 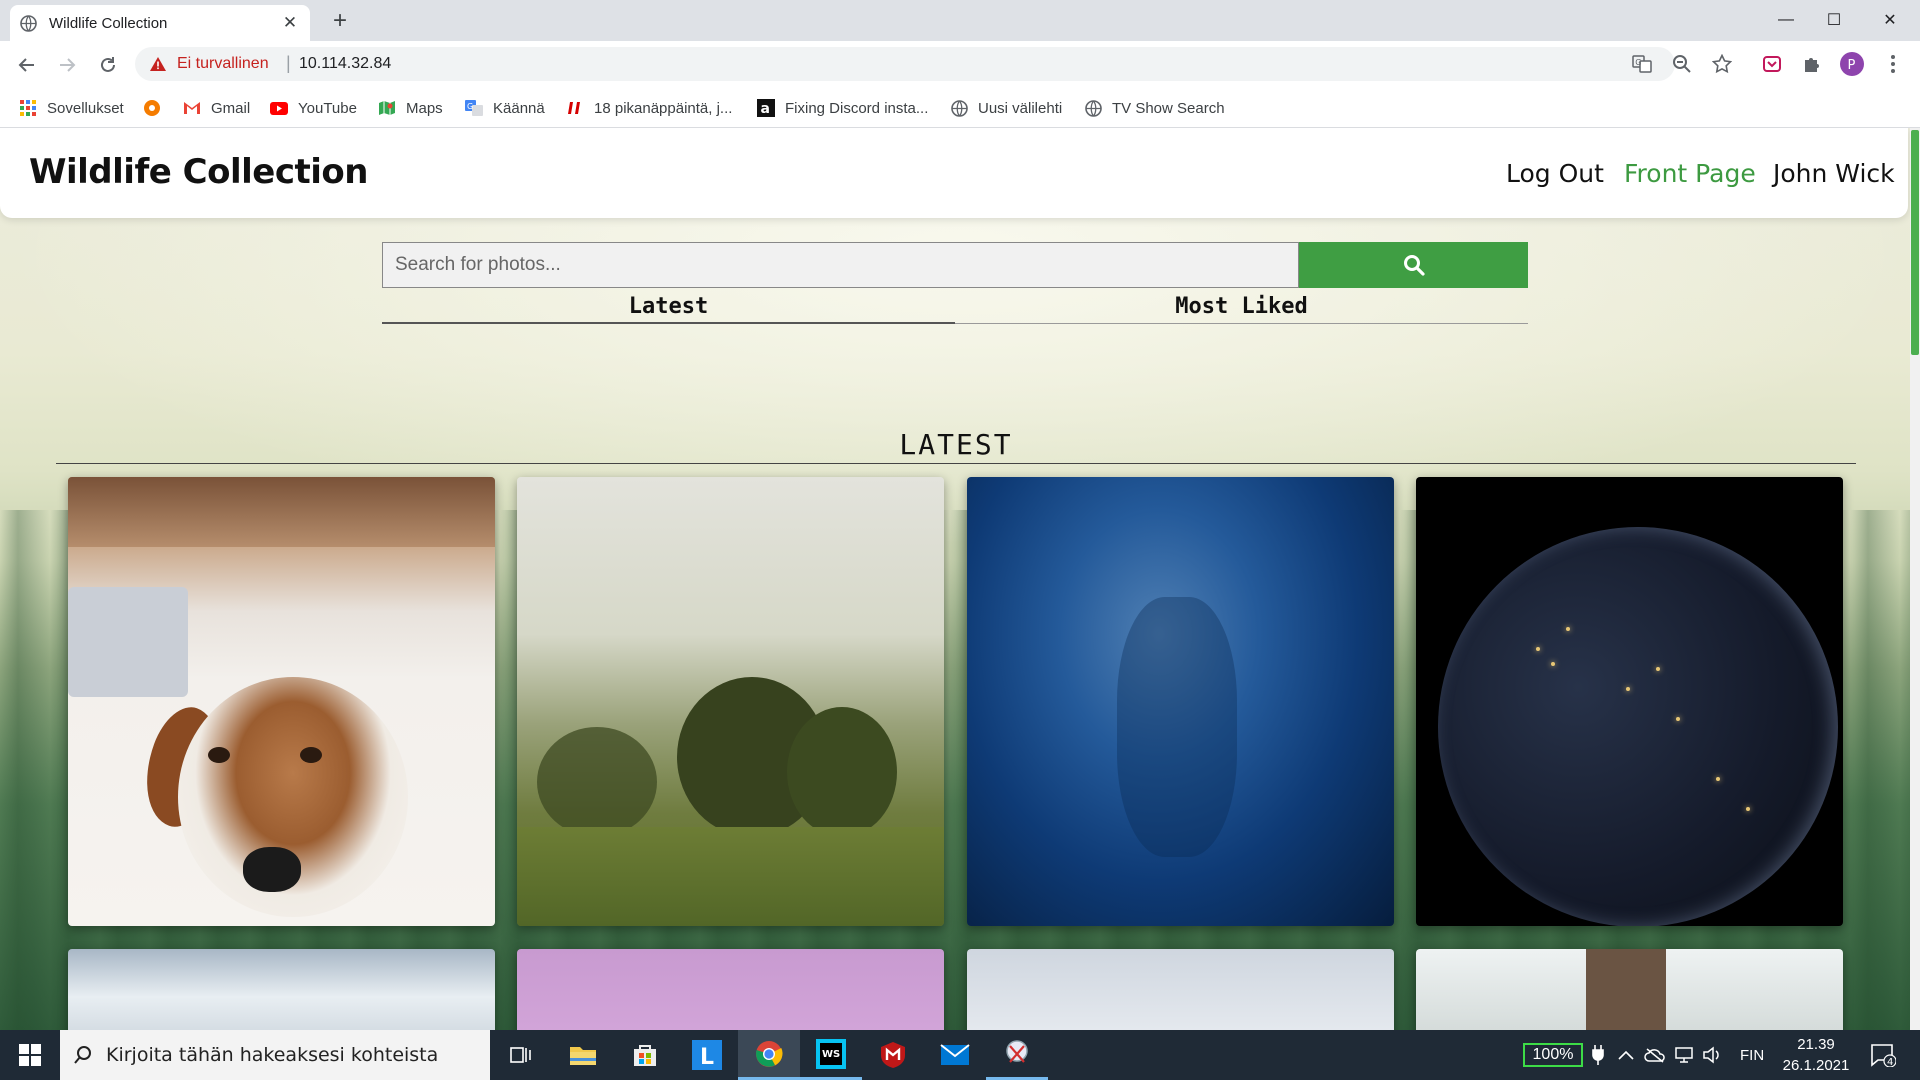 What do you see at coordinates (1020, 108) in the screenshot?
I see `bookmark-label: Uusi välilehti` at bounding box center [1020, 108].